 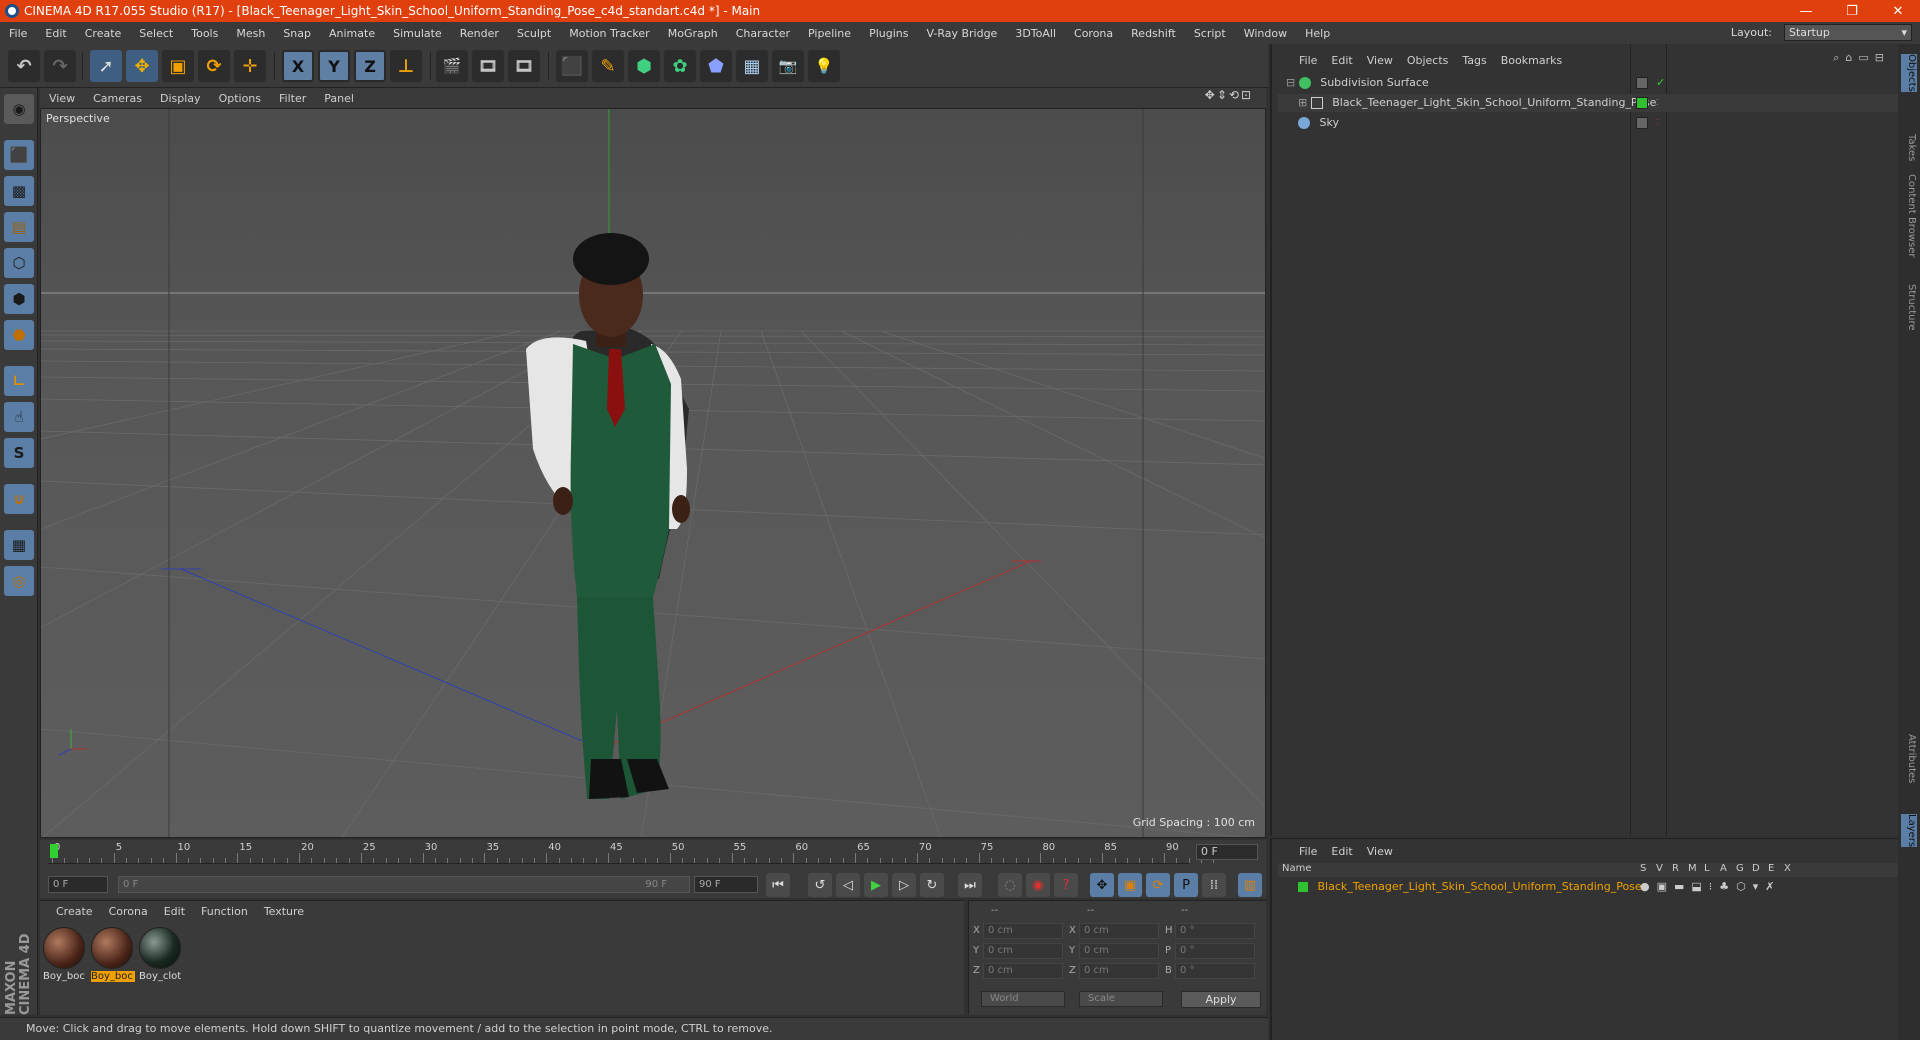 What do you see at coordinates (1909, 215) in the screenshot?
I see `side-tab-content-browser: Content Browser` at bounding box center [1909, 215].